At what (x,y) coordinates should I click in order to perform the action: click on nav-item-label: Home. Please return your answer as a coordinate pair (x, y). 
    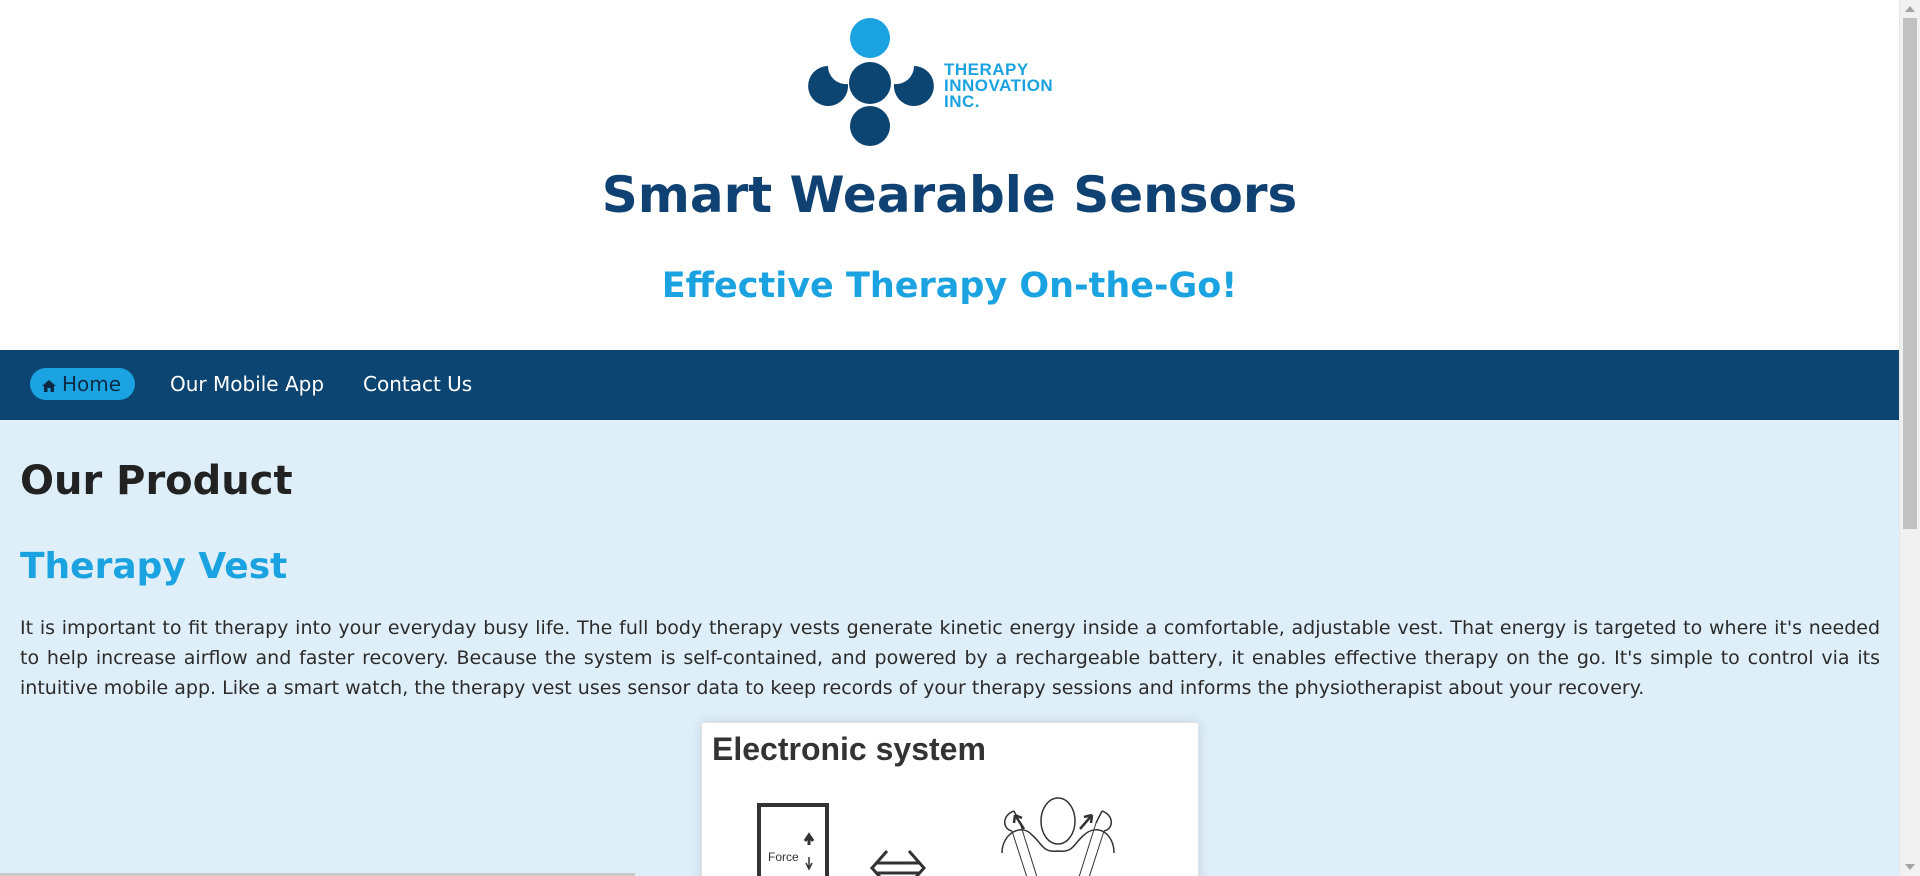
    Looking at the image, I should click on (92, 384).